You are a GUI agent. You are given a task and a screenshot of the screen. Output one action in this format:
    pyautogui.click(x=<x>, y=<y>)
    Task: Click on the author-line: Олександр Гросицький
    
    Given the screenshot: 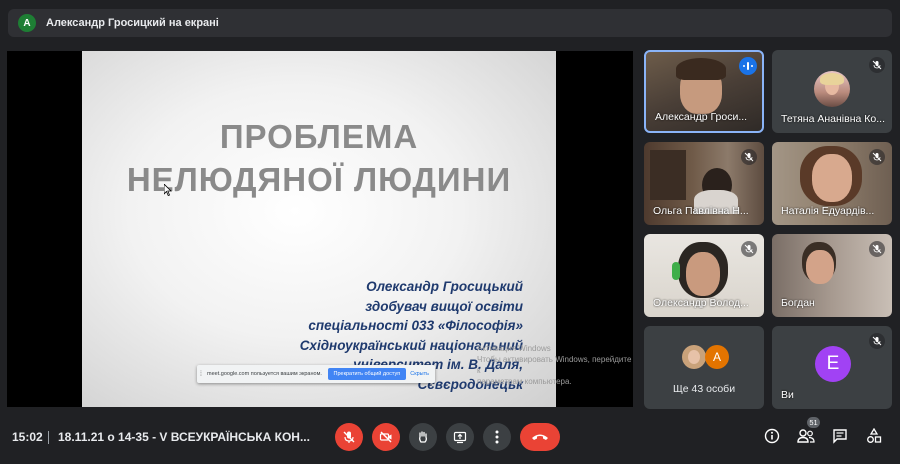 What is the action you would take?
    pyautogui.click(x=444, y=286)
    